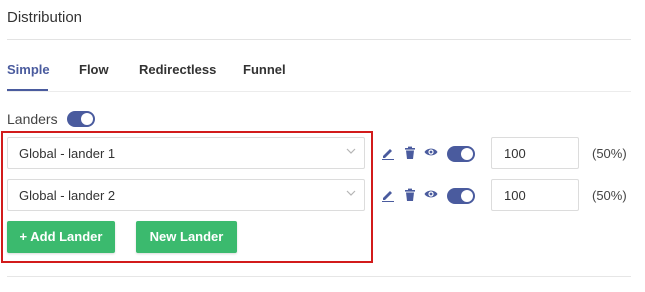 This screenshot has width=645, height=292. Describe the element at coordinates (61, 237) in the screenshot. I see `add-lander-button: + Add Lander` at that location.